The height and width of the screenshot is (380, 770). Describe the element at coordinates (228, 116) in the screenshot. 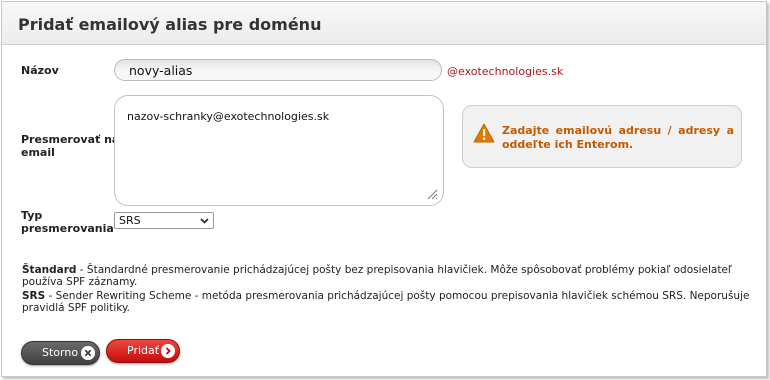

I see `redirect-email-value: nazov-schranky@exotechnologies.sk` at that location.